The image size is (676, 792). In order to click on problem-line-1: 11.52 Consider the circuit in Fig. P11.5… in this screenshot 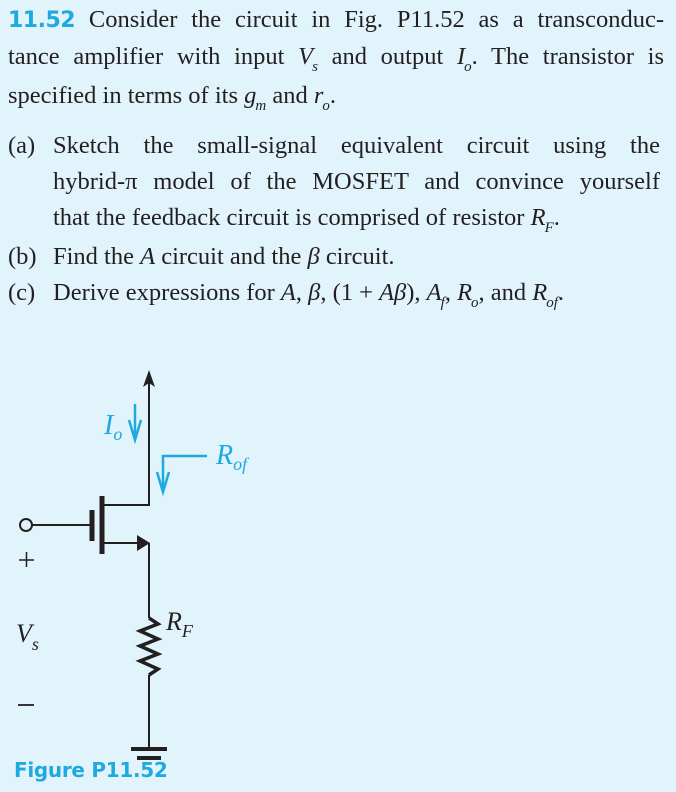, I will do `click(336, 20)`.